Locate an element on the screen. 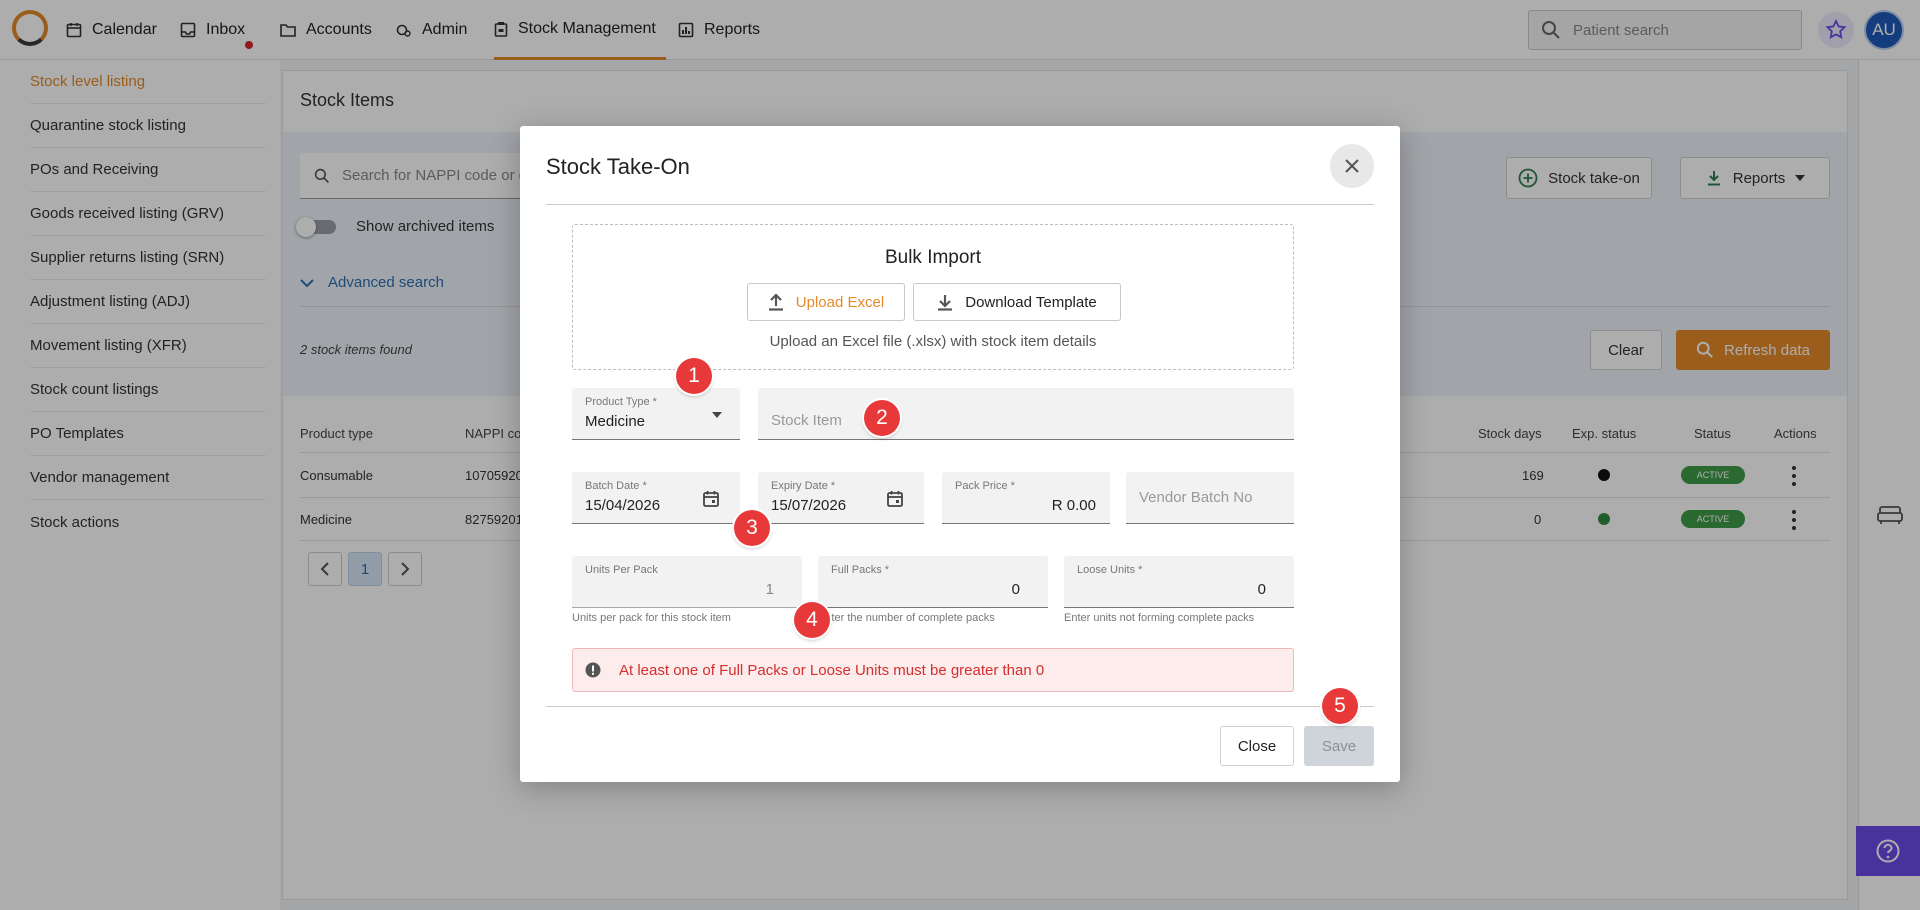 Image resolution: width=1920 pixels, height=910 pixels. loose-units-helper: Enter units not forming complete packs is located at coordinates (1159, 618).